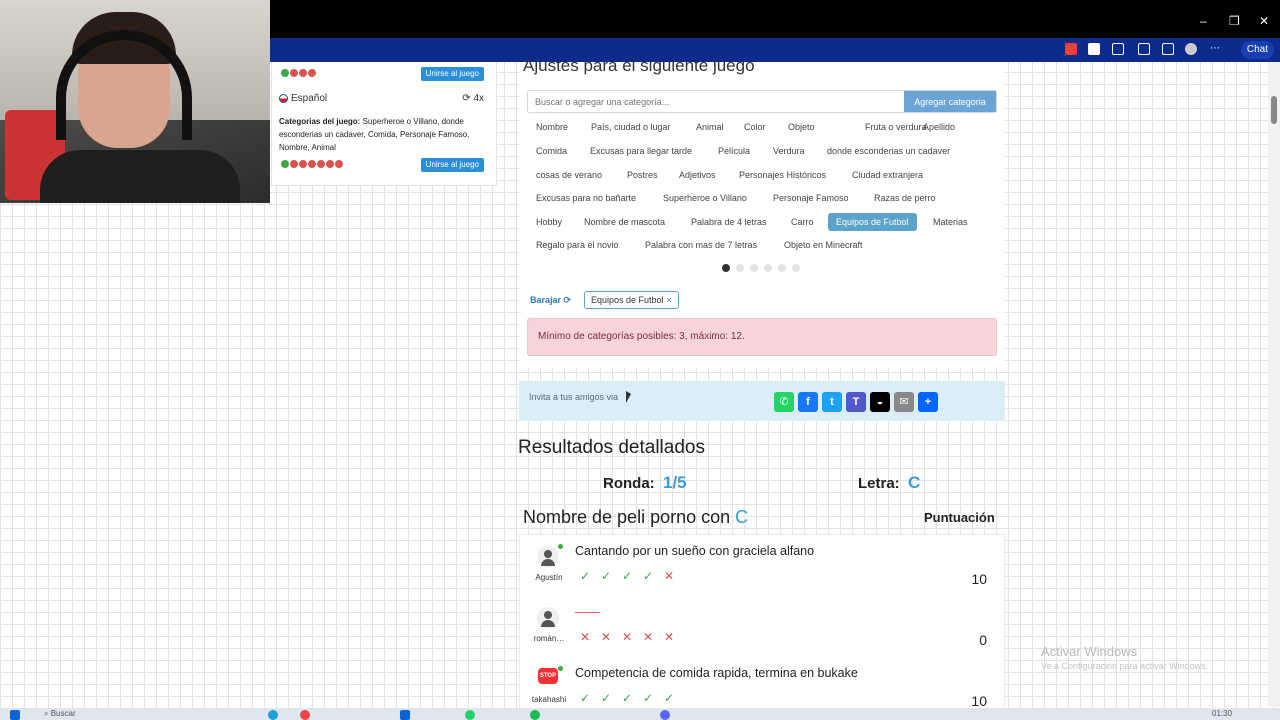 This screenshot has width=1280, height=720. I want to click on more-icon: ⋯, so click(1216, 49).